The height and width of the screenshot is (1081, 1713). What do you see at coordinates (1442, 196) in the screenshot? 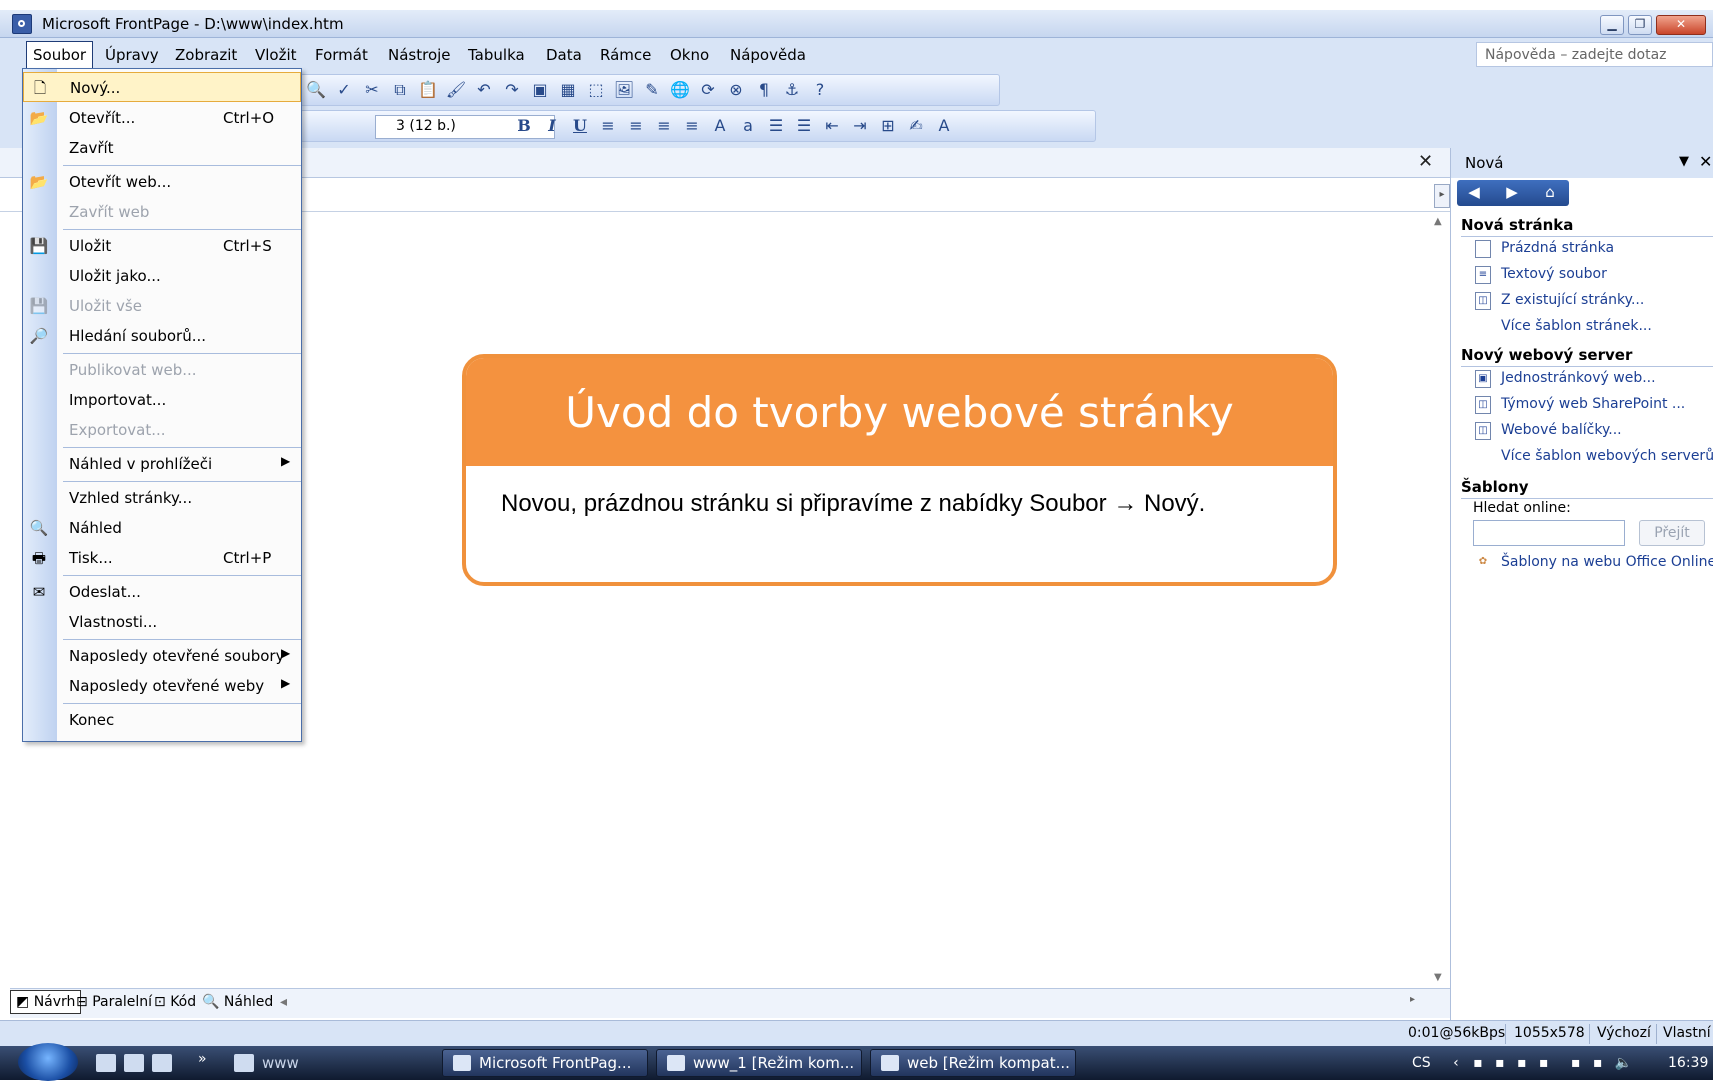
I see `tab-scroll-arrow-icon: ▸` at bounding box center [1442, 196].